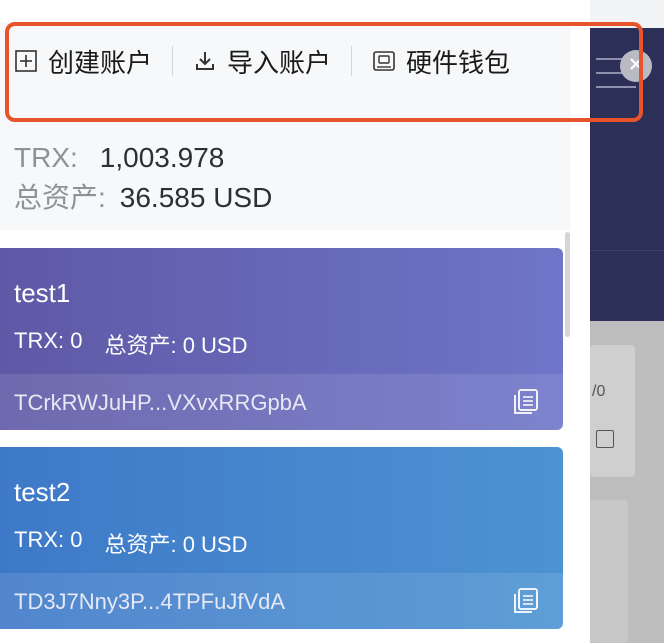  Describe the element at coordinates (42, 293) in the screenshot. I see `account-name: test1` at that location.